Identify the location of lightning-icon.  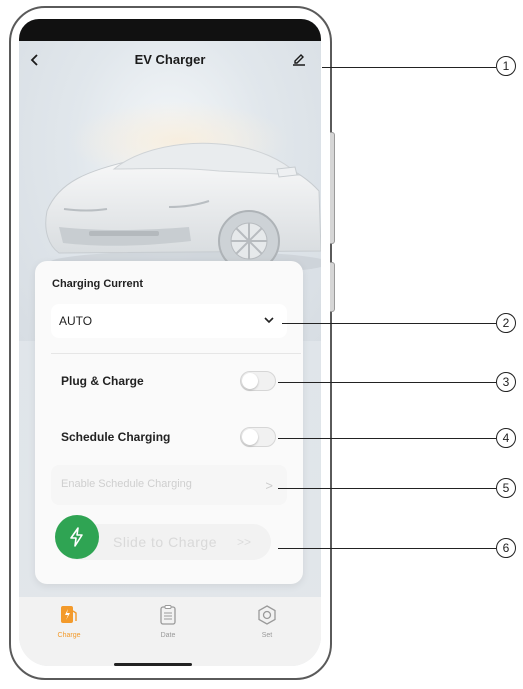
(76, 537).